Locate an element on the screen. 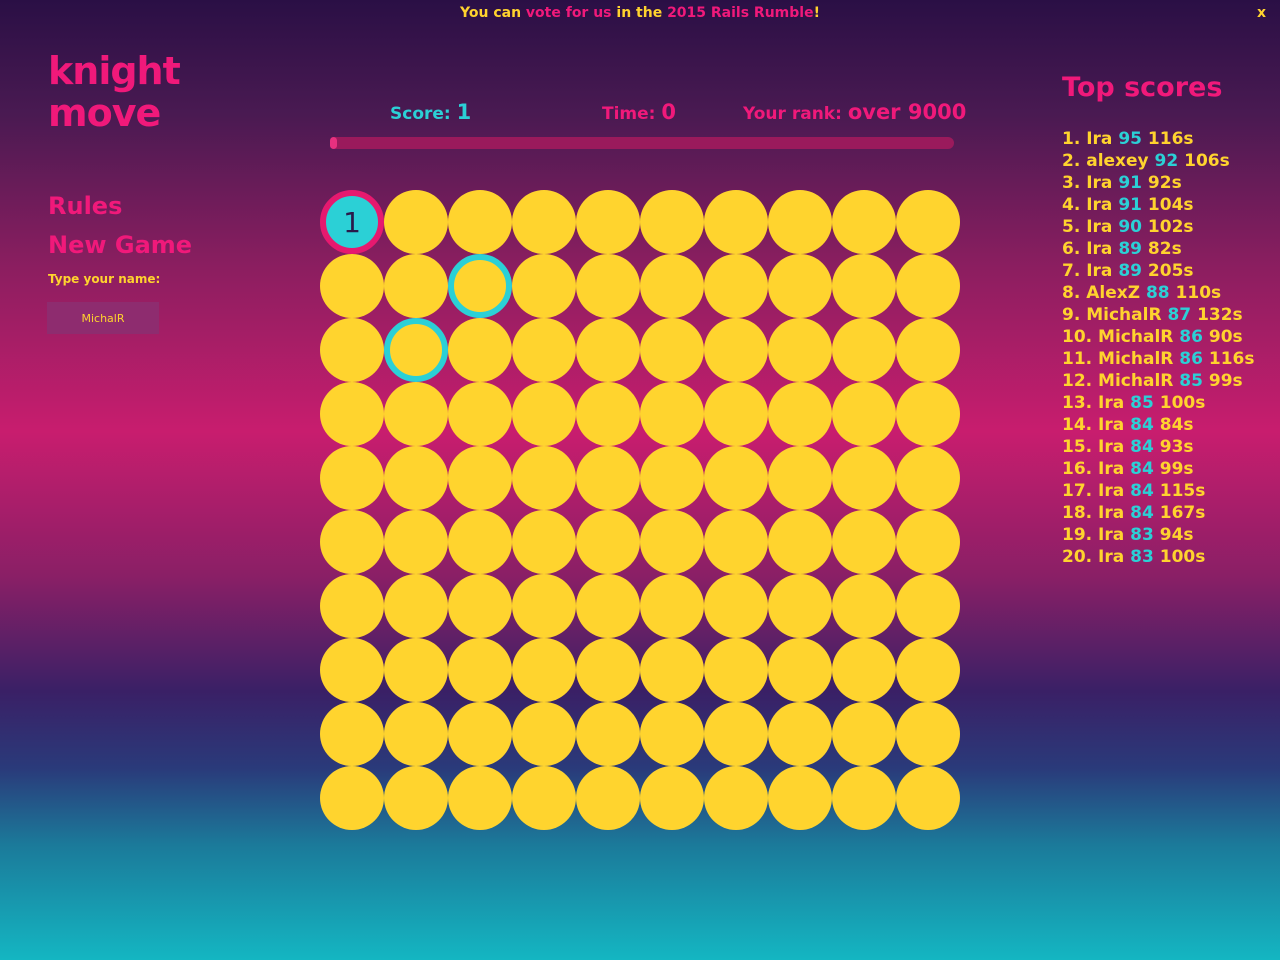 The height and width of the screenshot is (960, 1280). vote-link: vote for us is located at coordinates (569, 13).